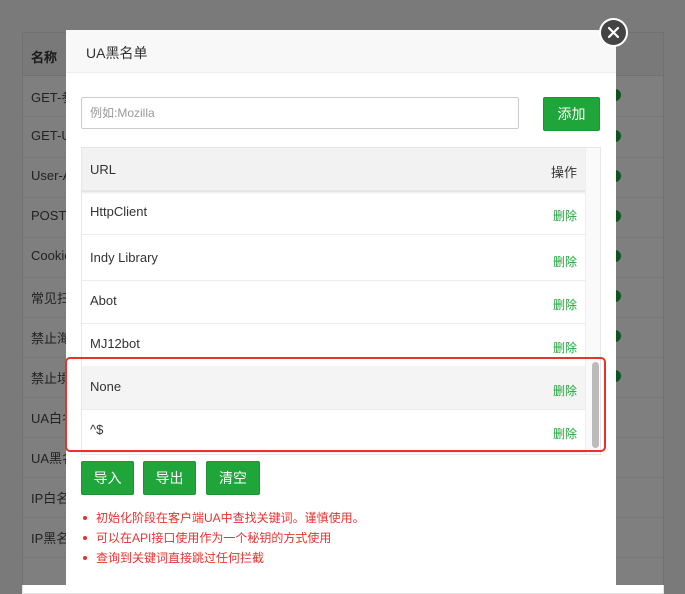 This screenshot has width=685, height=594. Describe the element at coordinates (180, 558) in the screenshot. I see `help-note-text: 查询到关键词直接跳过任何拦截` at that location.